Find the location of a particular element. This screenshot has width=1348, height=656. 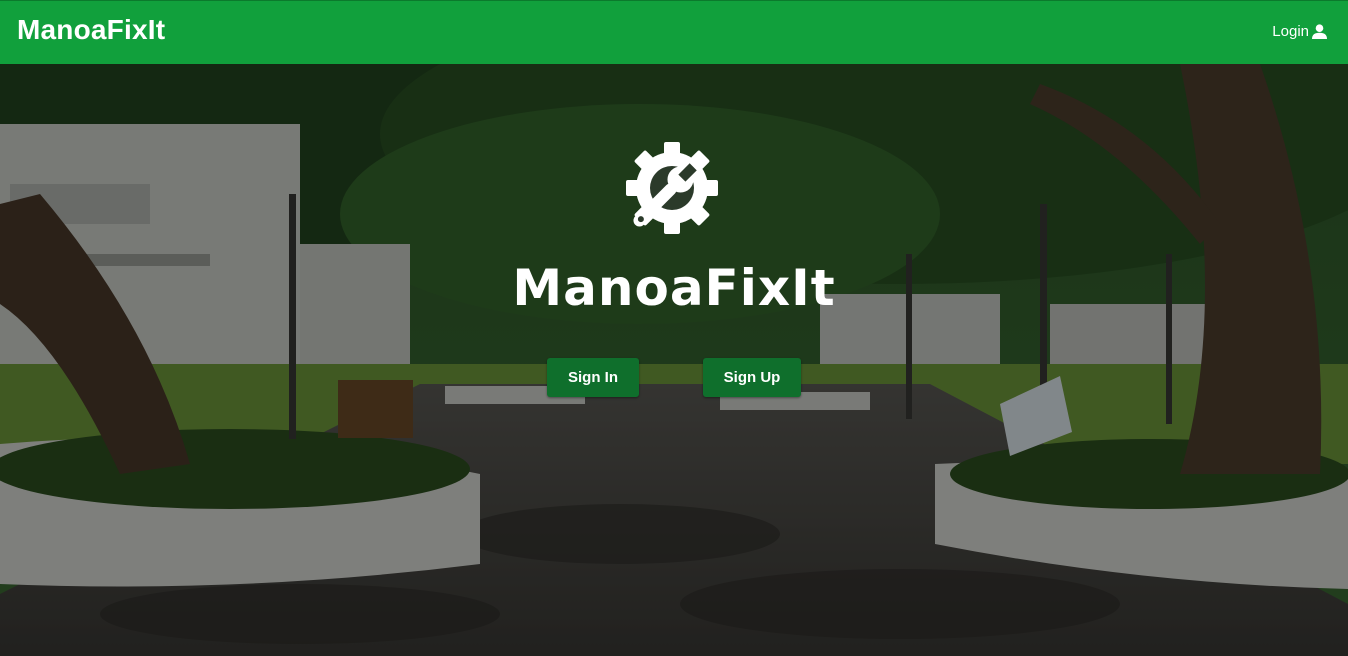

brand-logo-link: ManoaFixIt is located at coordinates (91, 30).